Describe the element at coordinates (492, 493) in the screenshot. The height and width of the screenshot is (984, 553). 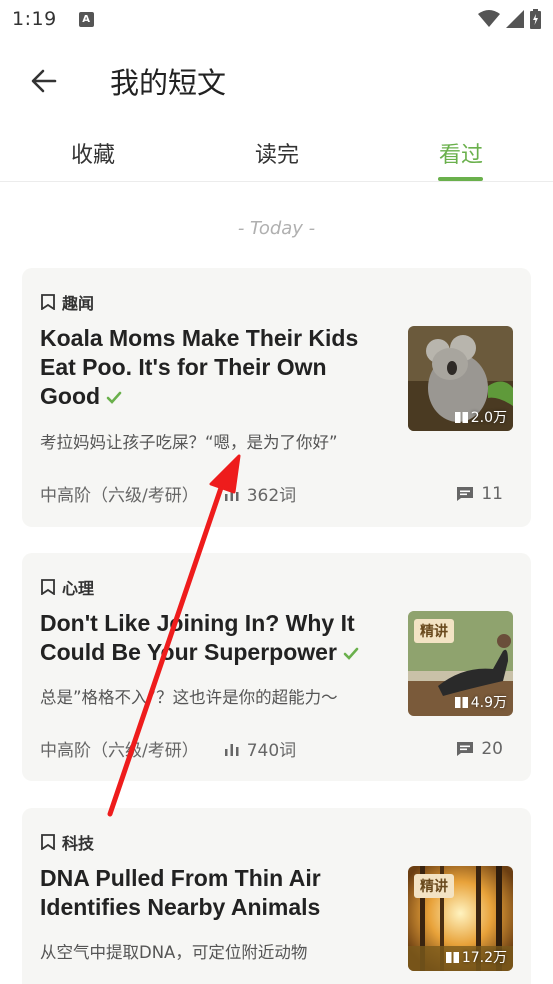
I see `comment-count-label: 11` at that location.